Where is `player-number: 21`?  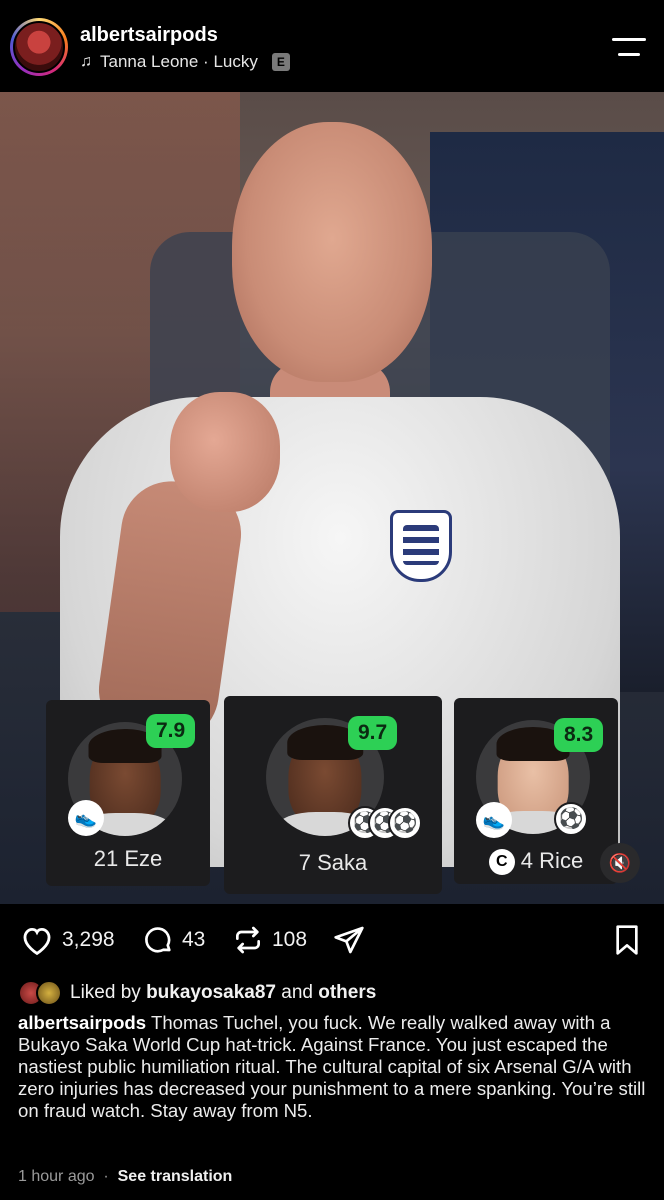 player-number: 21 is located at coordinates (106, 858).